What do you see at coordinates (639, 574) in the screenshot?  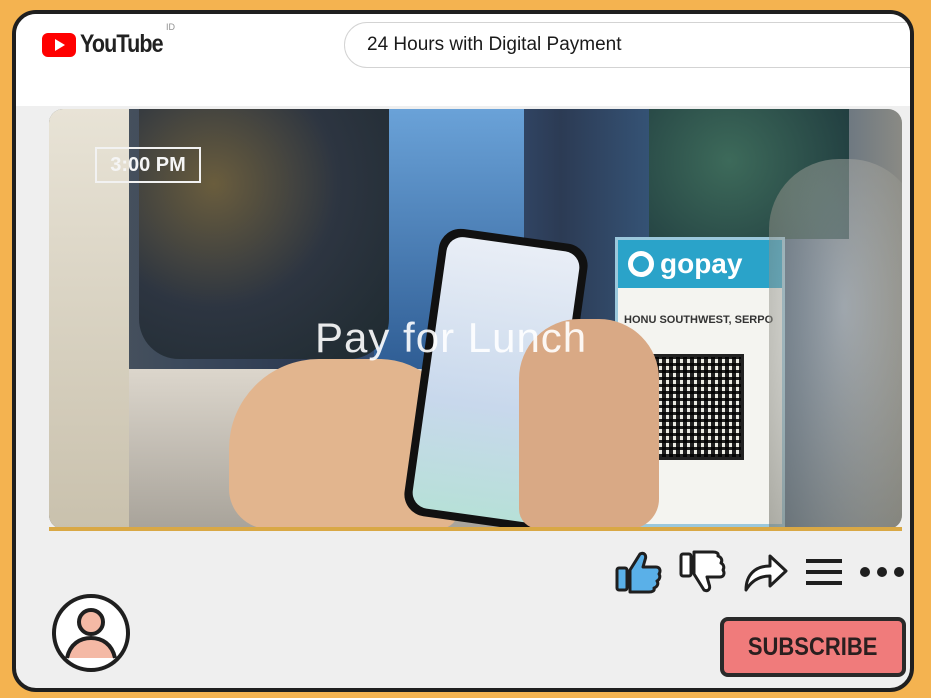 I see `thumbs-up-icon` at bounding box center [639, 574].